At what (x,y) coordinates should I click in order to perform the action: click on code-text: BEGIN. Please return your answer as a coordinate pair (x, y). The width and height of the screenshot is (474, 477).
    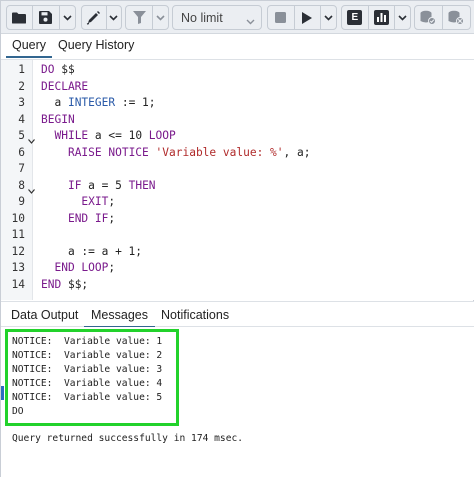
    Looking at the image, I should click on (58, 120).